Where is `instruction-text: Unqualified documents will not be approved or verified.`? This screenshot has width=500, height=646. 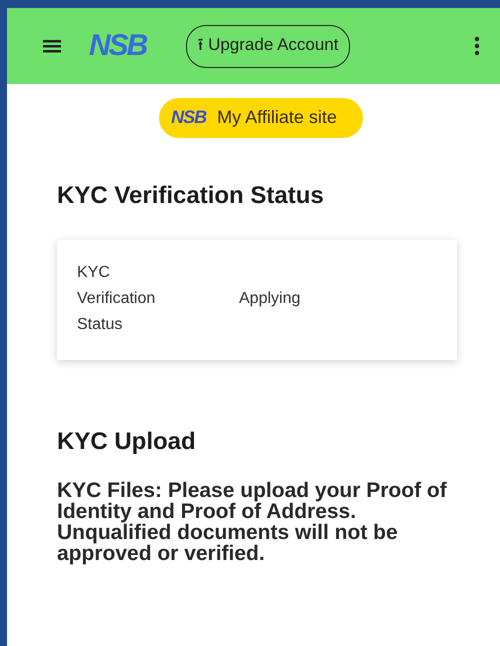 instruction-text: Unqualified documents will not be approved or verified. is located at coordinates (228, 543).